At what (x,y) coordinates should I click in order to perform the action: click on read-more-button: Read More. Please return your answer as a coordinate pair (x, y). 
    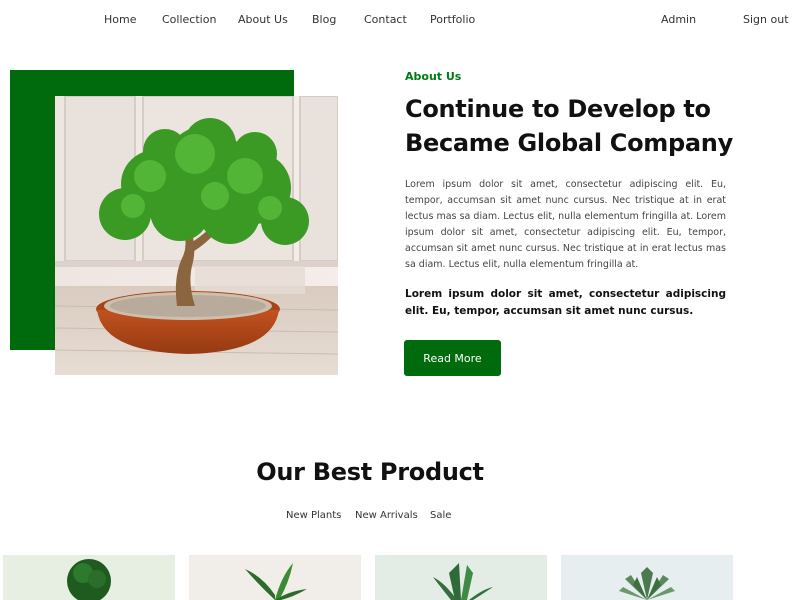
    Looking at the image, I should click on (452, 358).